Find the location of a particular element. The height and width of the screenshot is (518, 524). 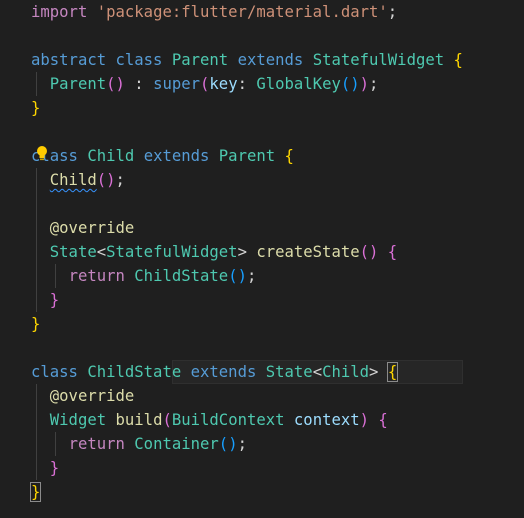

code-line-19: return Container(); is located at coordinates (139, 444).